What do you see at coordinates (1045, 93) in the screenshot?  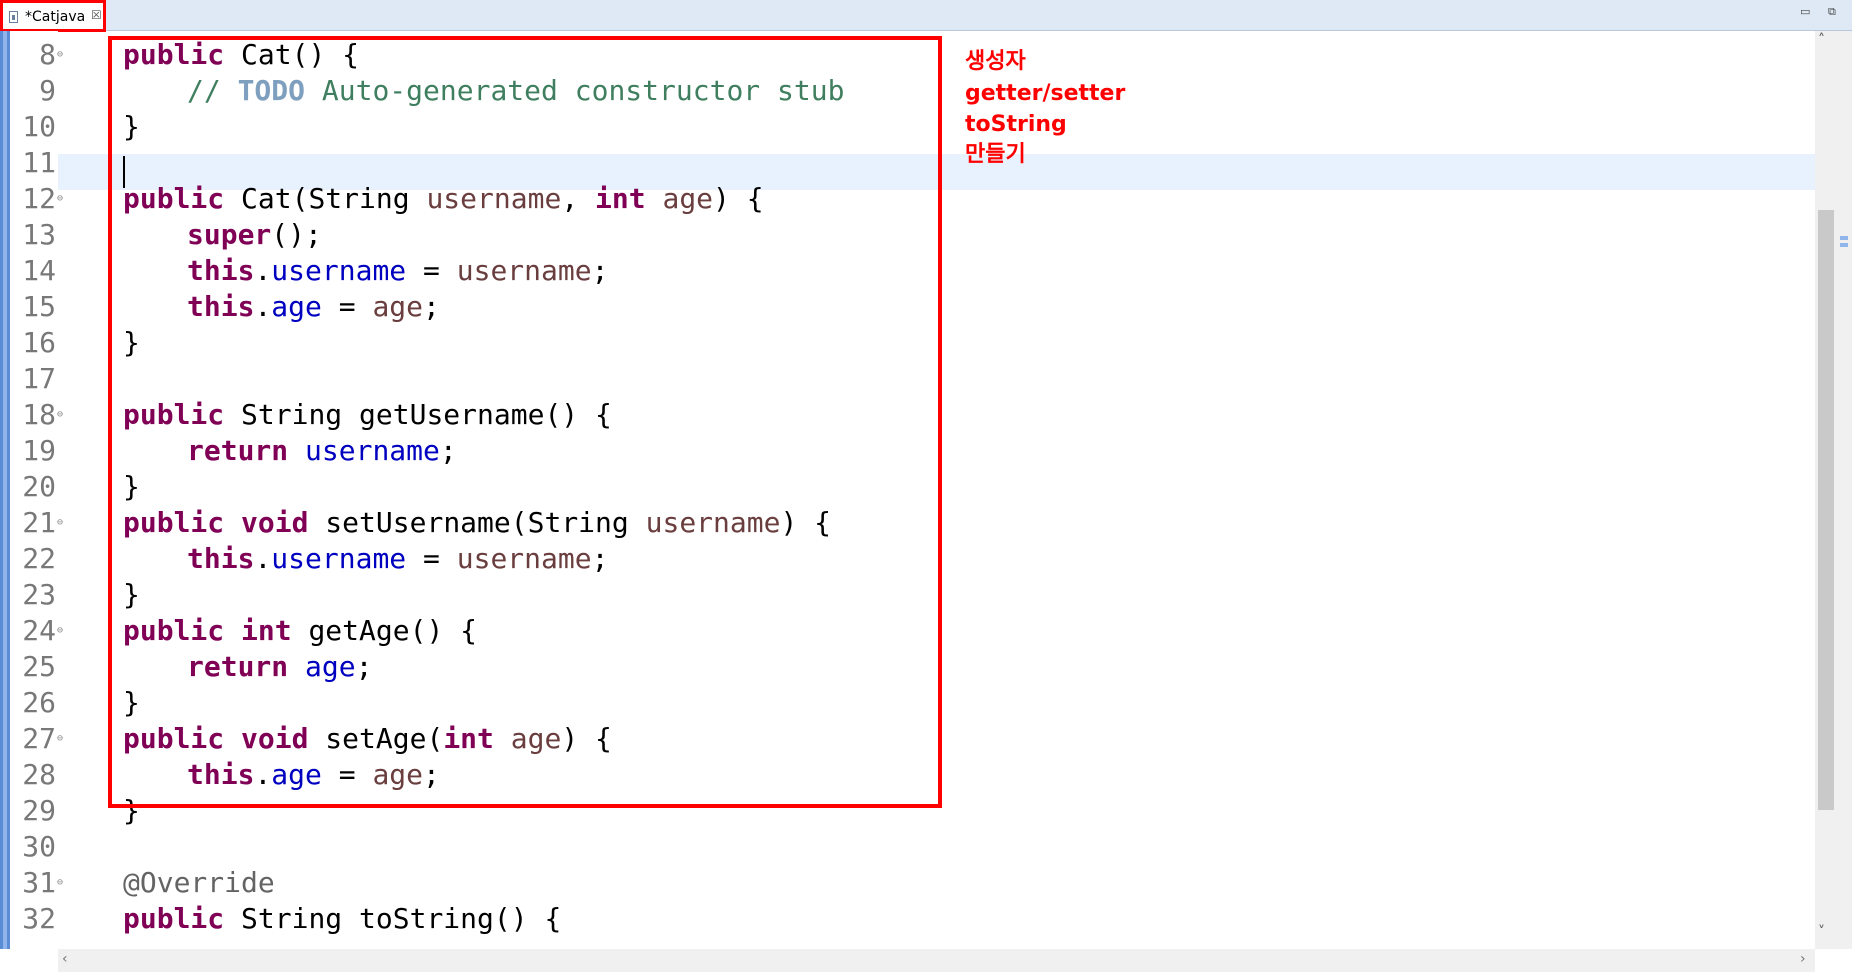 I see `annotation-note: getter/setter` at bounding box center [1045, 93].